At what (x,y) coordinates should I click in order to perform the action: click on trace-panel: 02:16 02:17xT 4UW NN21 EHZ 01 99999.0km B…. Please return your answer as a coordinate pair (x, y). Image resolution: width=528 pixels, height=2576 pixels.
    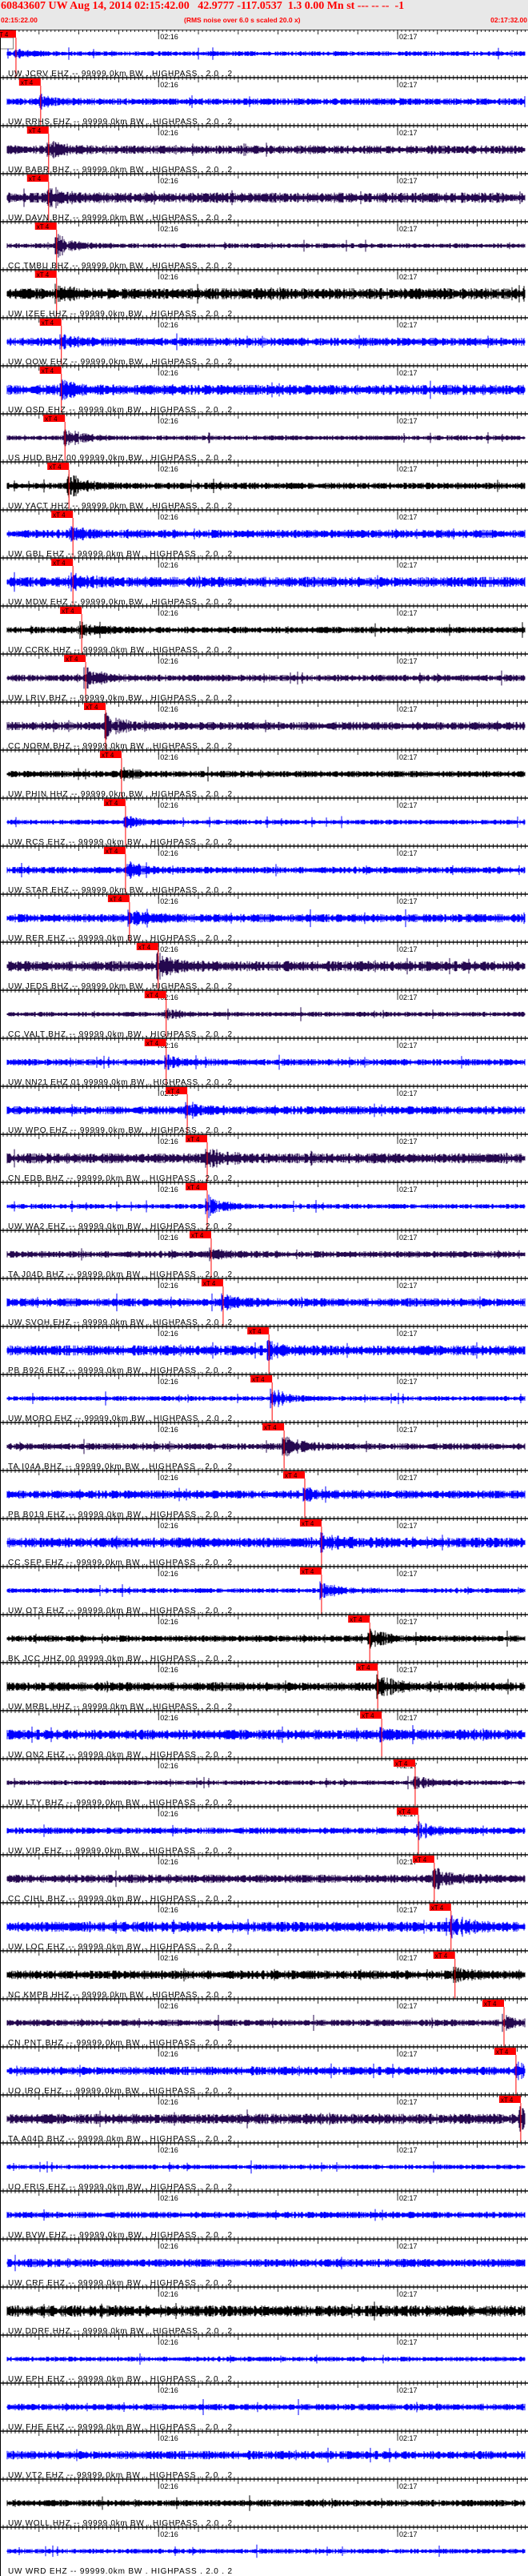
    Looking at the image, I should click on (264, 1061).